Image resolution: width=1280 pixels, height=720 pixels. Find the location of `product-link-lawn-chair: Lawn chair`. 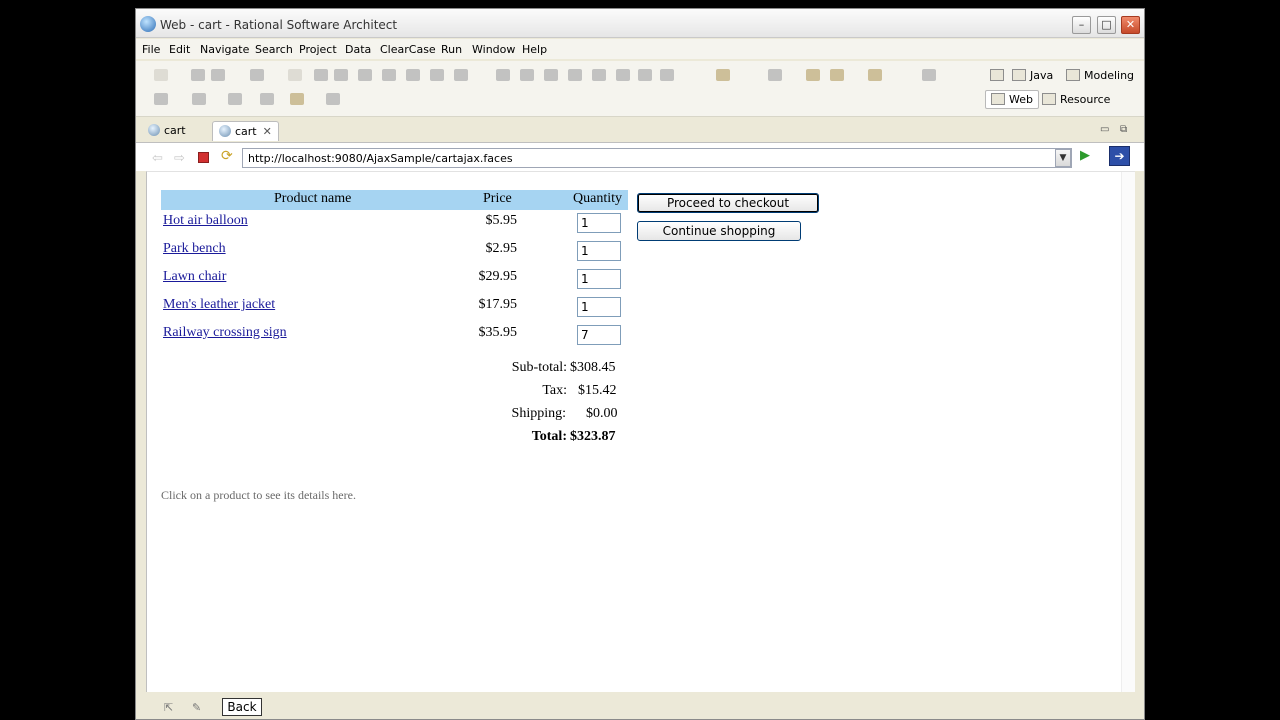

product-link-lawn-chair: Lawn chair is located at coordinates (194, 277).